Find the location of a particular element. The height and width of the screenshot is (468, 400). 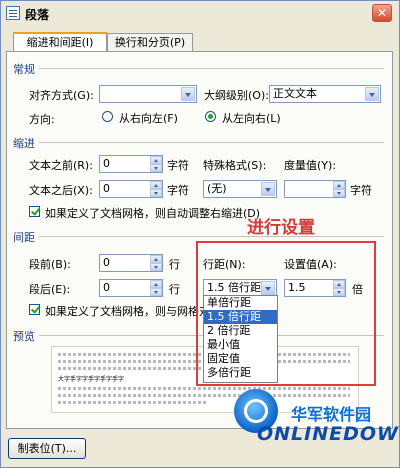

tab-indent-spacing: 缩进和间距(I) is located at coordinates (60, 42).